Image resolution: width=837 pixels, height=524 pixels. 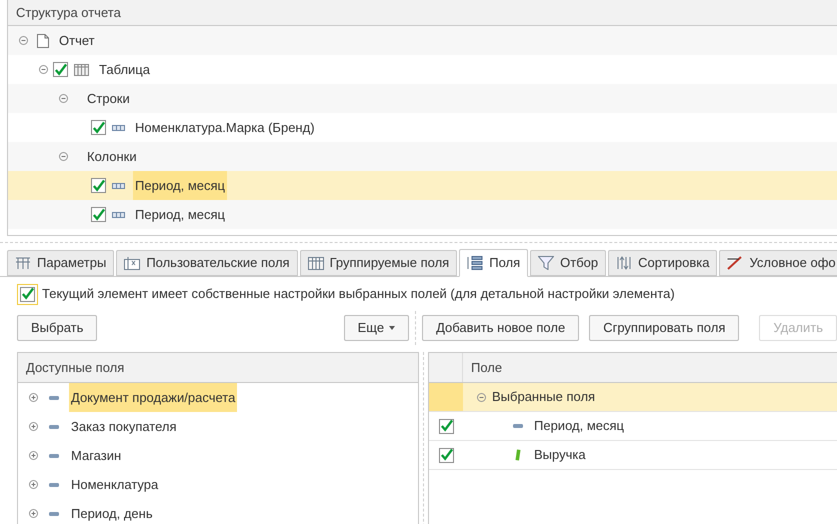 I want to click on tree-label: Колонки, so click(x=112, y=157).